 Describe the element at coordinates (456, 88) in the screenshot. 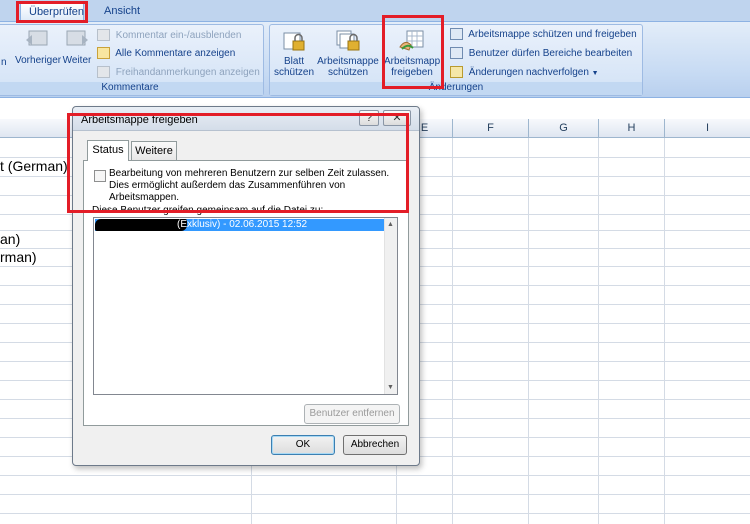

I see `group-title-changes: Änderungen` at that location.